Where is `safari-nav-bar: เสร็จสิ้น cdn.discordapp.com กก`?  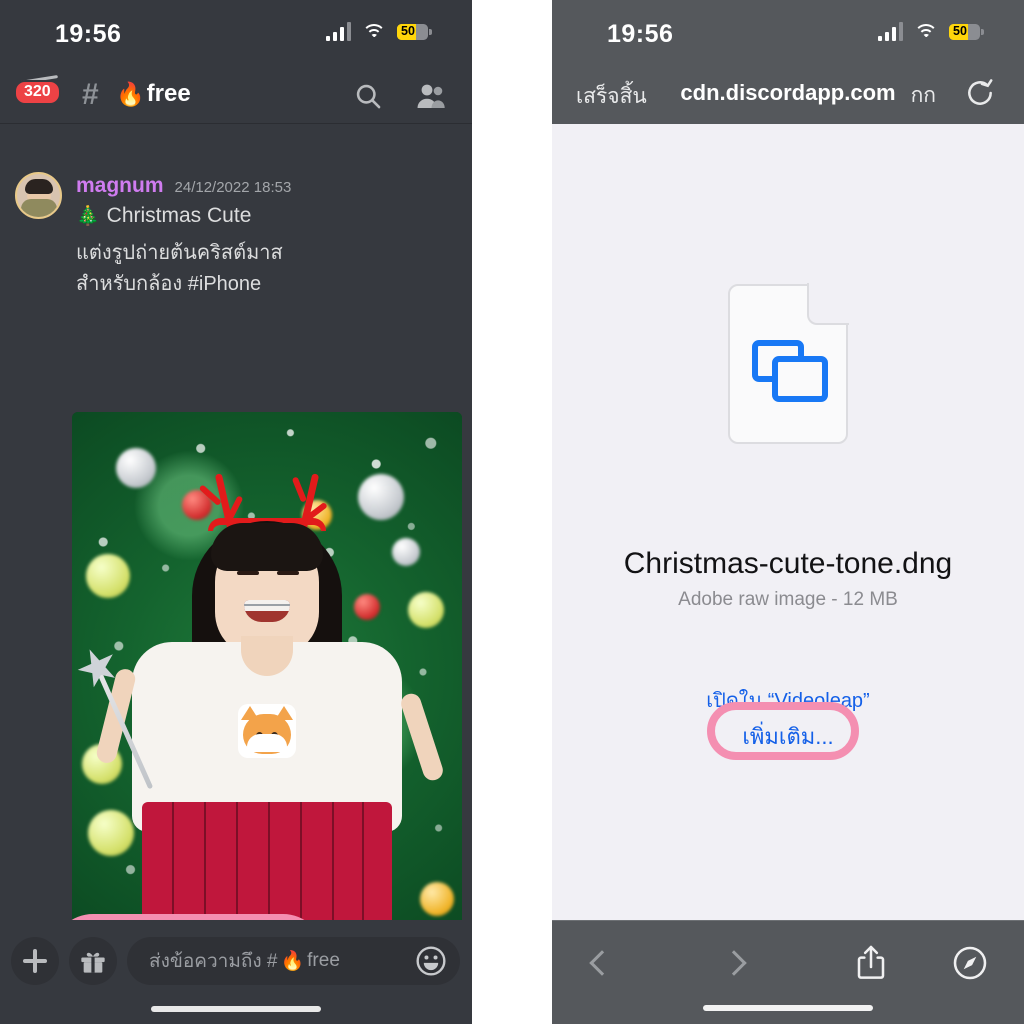 safari-nav-bar: เสร็จสิ้น cdn.discordapp.com กก is located at coordinates (788, 95).